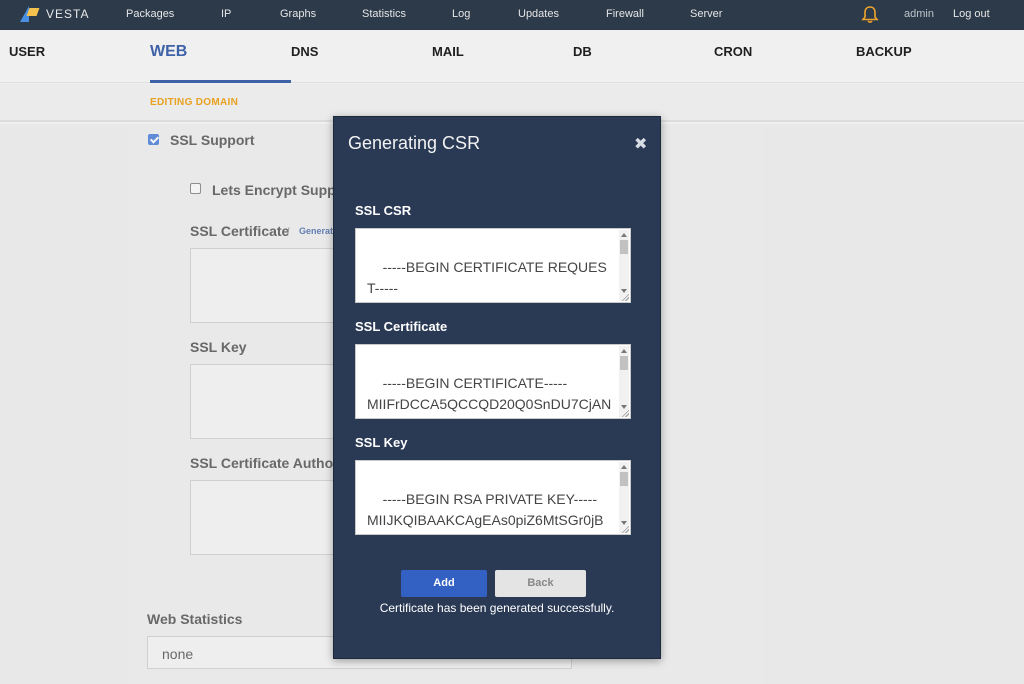  I want to click on ssl-key-dialog-label: SSL Key, so click(381, 442).